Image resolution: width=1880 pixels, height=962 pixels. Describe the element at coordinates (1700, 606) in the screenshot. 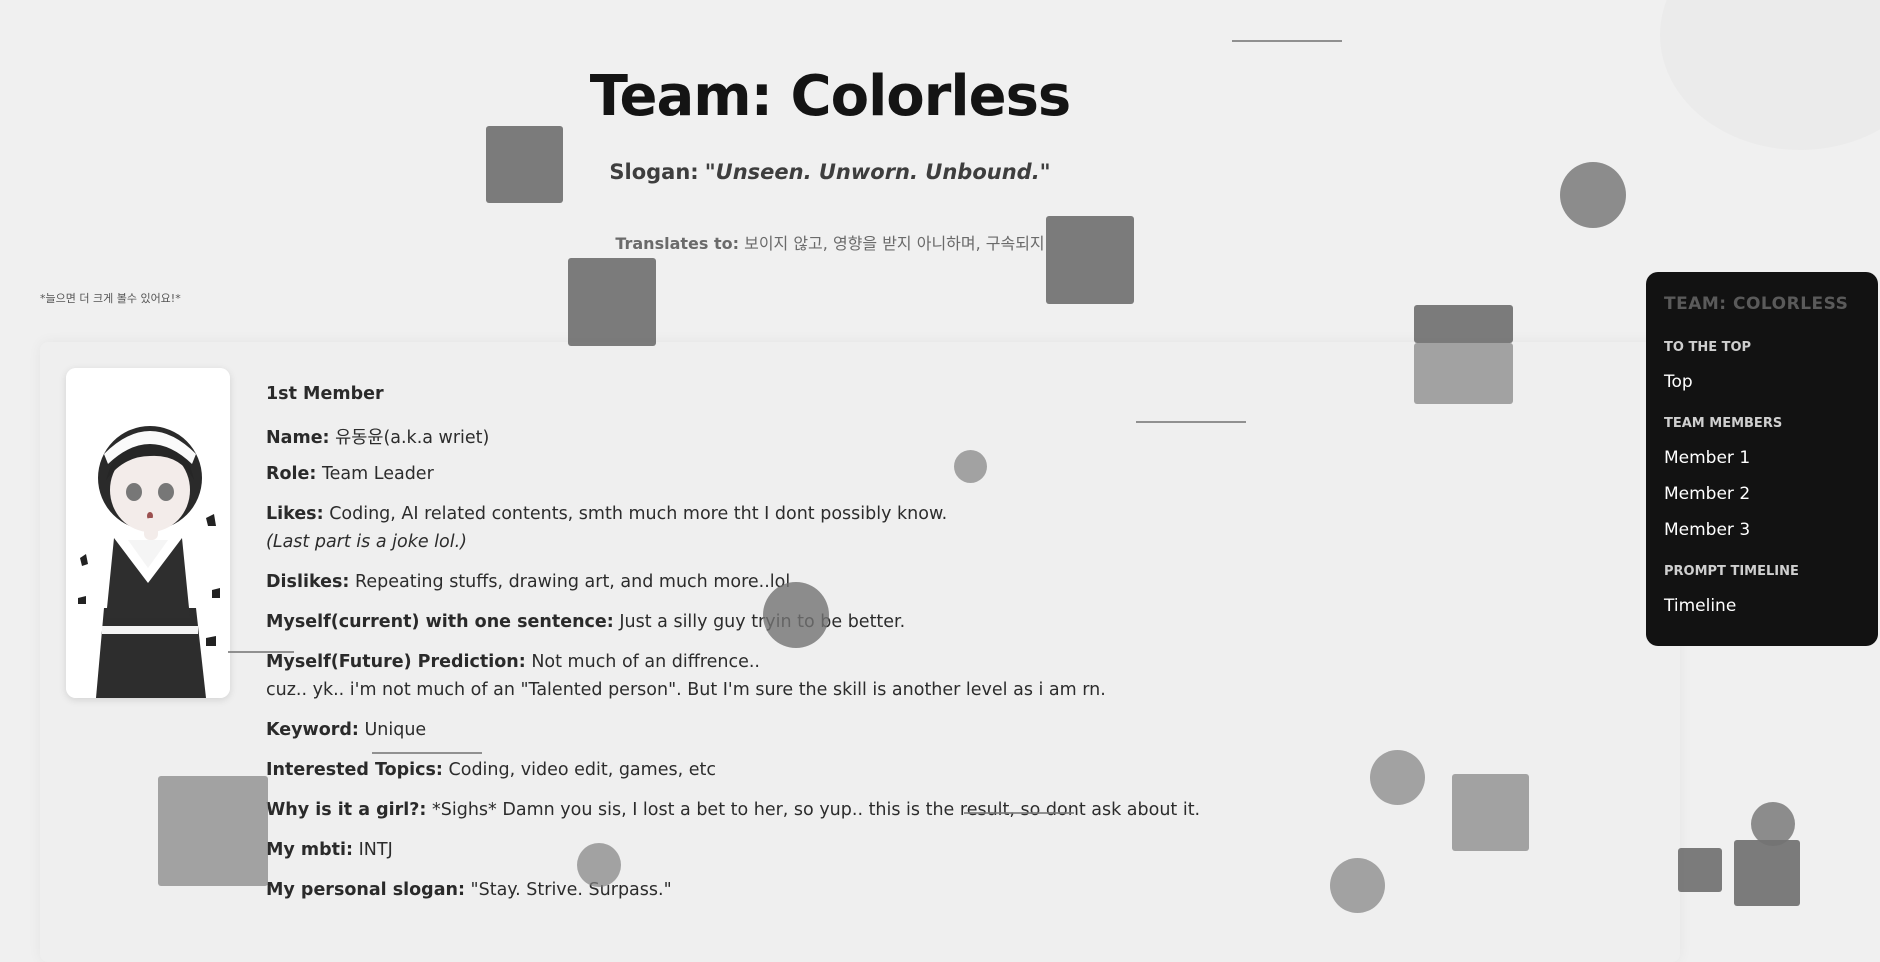

I see `nav-link-timeline: Timeline` at that location.